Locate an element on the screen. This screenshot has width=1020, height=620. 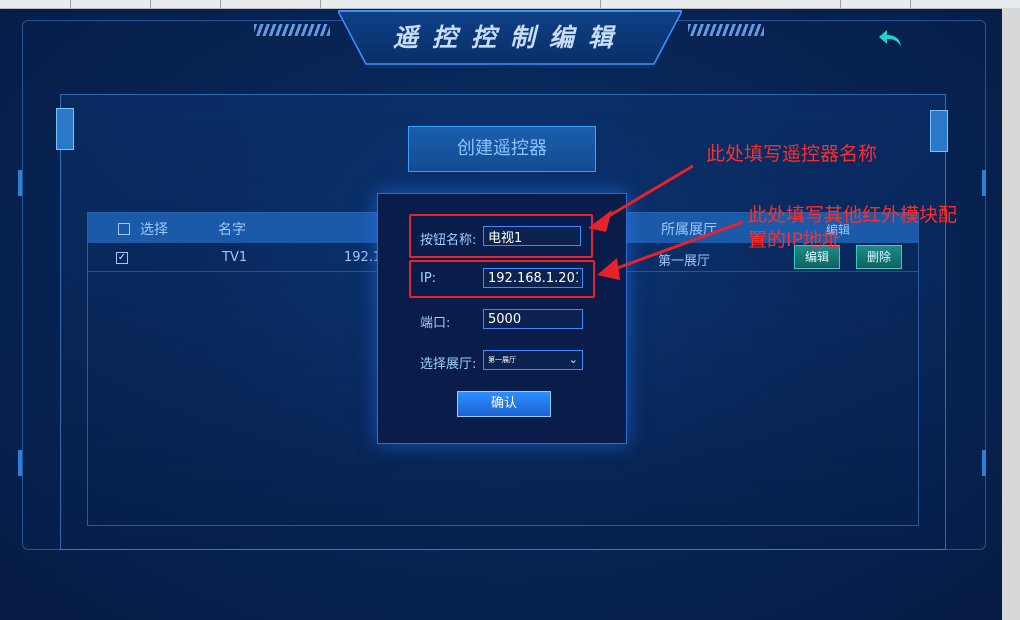
header-name: 名字 is located at coordinates (232, 230).